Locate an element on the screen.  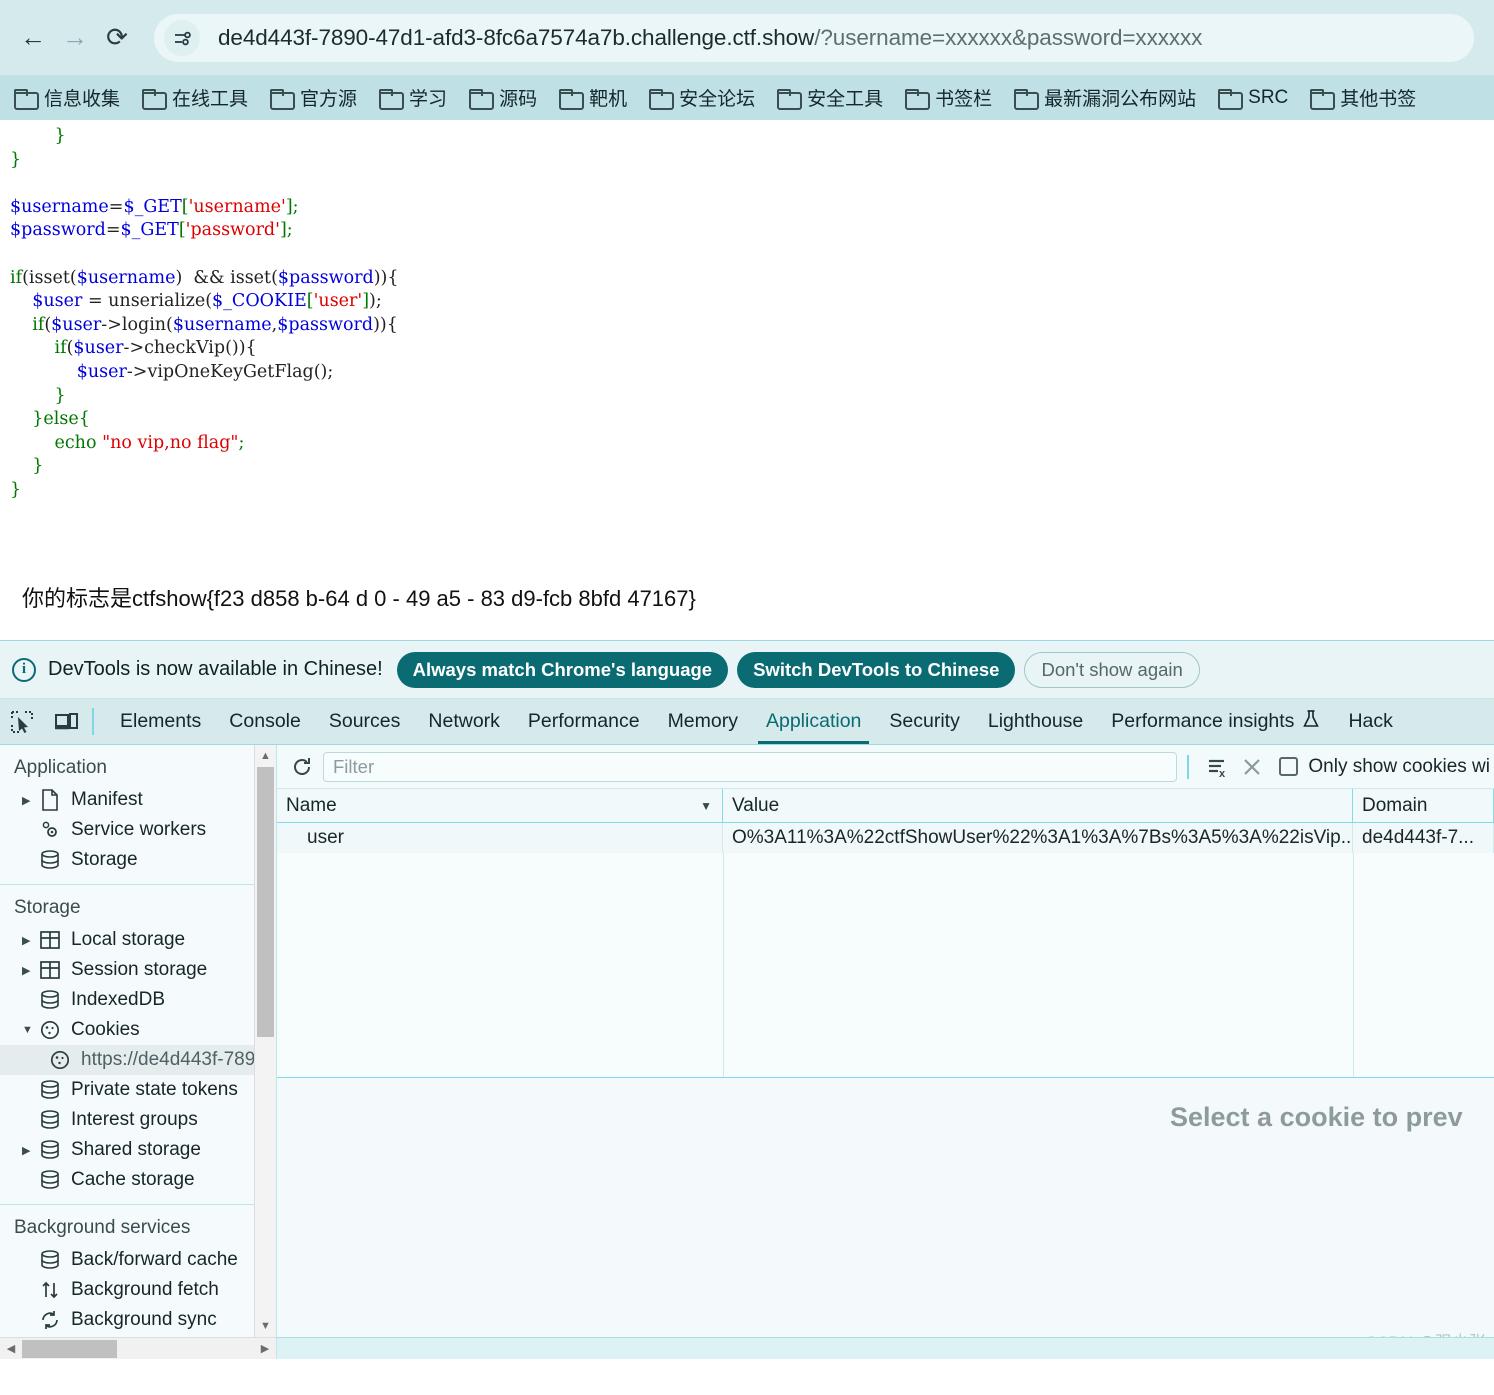
folder-icon is located at coordinates (392, 99).